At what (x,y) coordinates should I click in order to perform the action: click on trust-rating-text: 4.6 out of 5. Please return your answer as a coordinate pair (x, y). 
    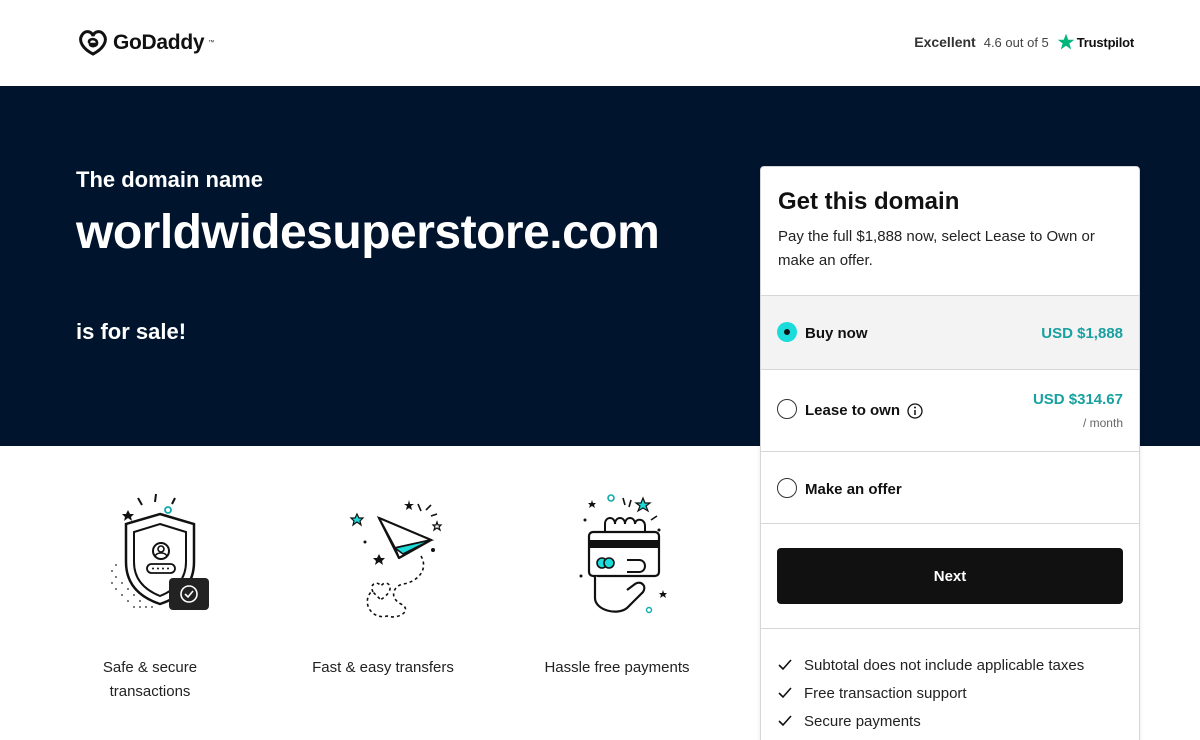
    Looking at the image, I should click on (1016, 42).